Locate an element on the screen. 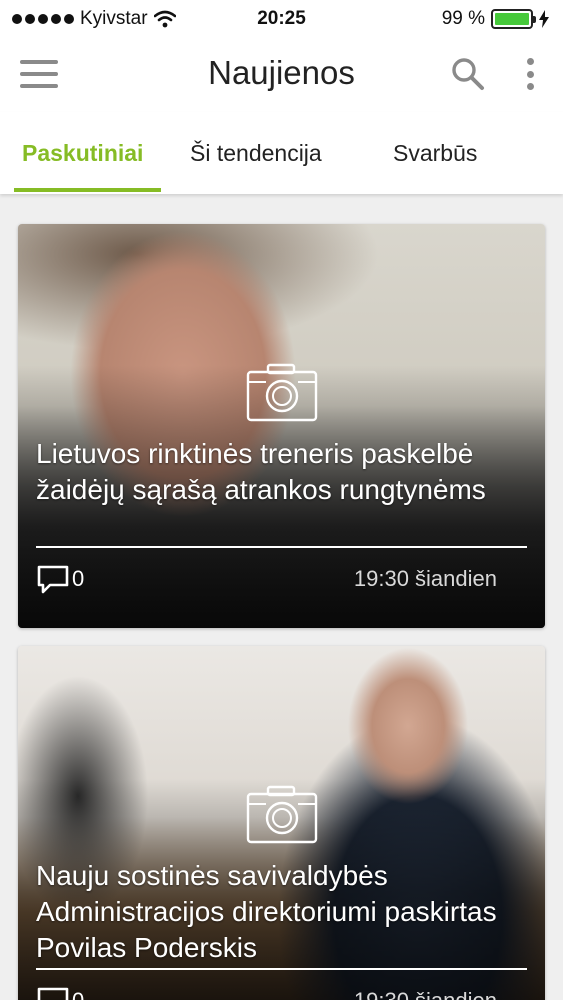 This screenshot has width=563, height=1000. carrier-name: Kyivstar is located at coordinates (114, 18).